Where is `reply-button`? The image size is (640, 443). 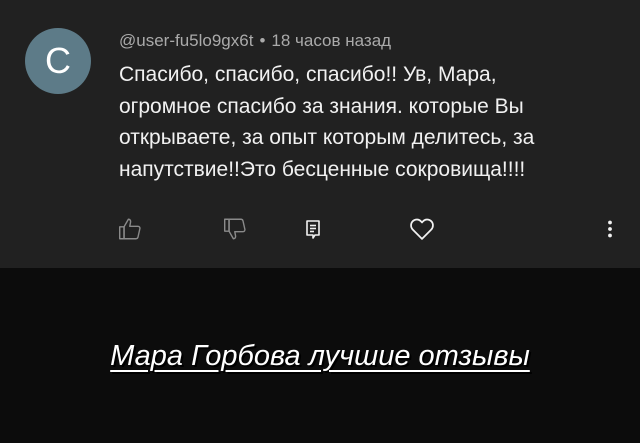
reply-button is located at coordinates (313, 229).